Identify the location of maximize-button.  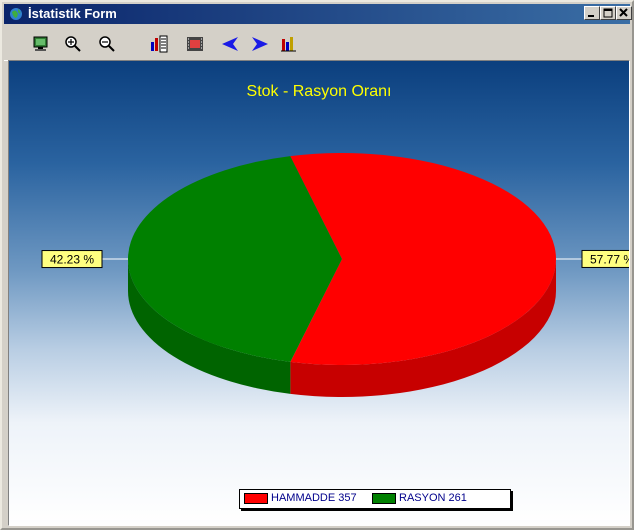
(608, 13).